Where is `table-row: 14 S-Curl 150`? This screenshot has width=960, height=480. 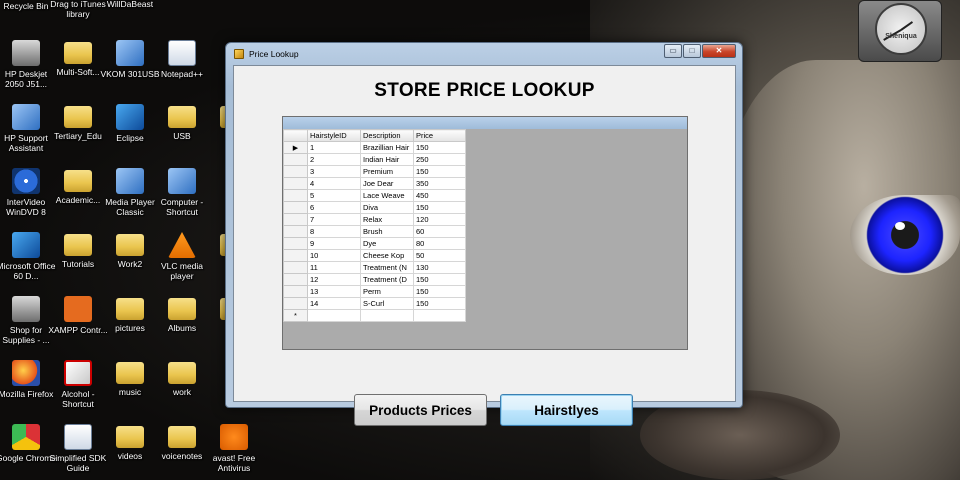
table-row: 14 S-Curl 150 is located at coordinates (374, 303).